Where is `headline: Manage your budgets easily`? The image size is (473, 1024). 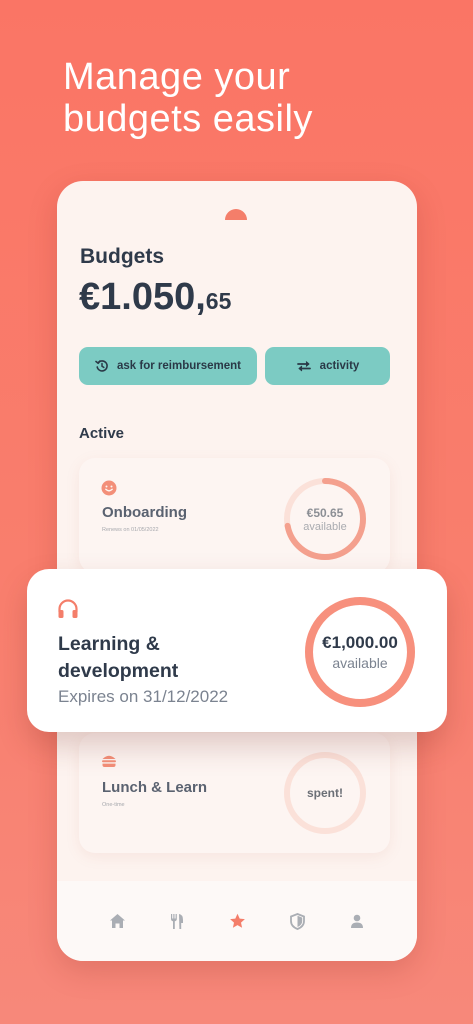
headline: Manage your budgets easily is located at coordinates (253, 98).